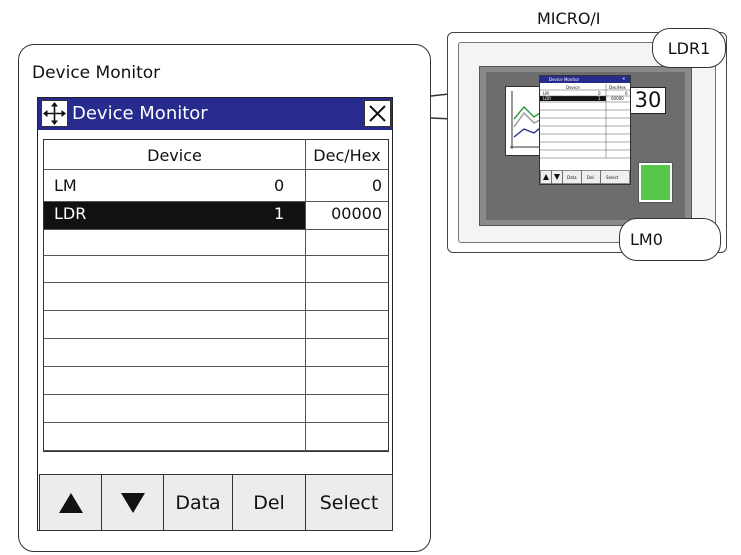  Describe the element at coordinates (612, 177) in the screenshot. I see `mini-btn-select: Select` at that location.